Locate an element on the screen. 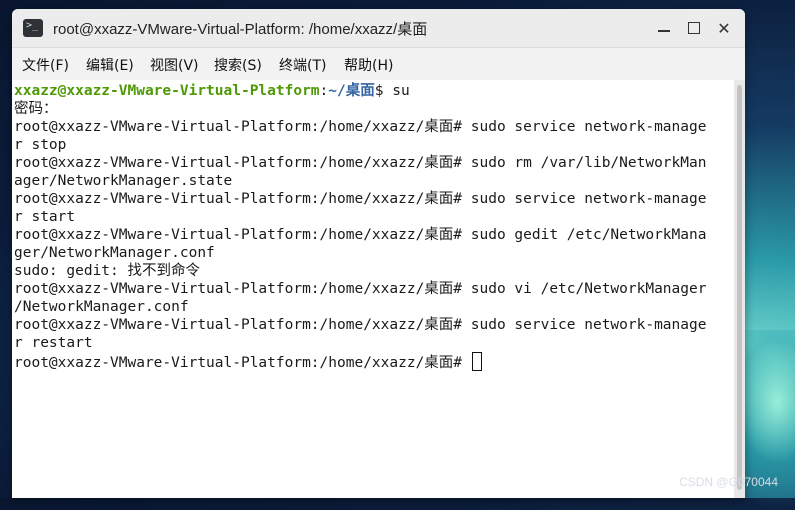 Image resolution: width=795 pixels, height=510 pixels. terminal-line: r stop is located at coordinates (40, 145).